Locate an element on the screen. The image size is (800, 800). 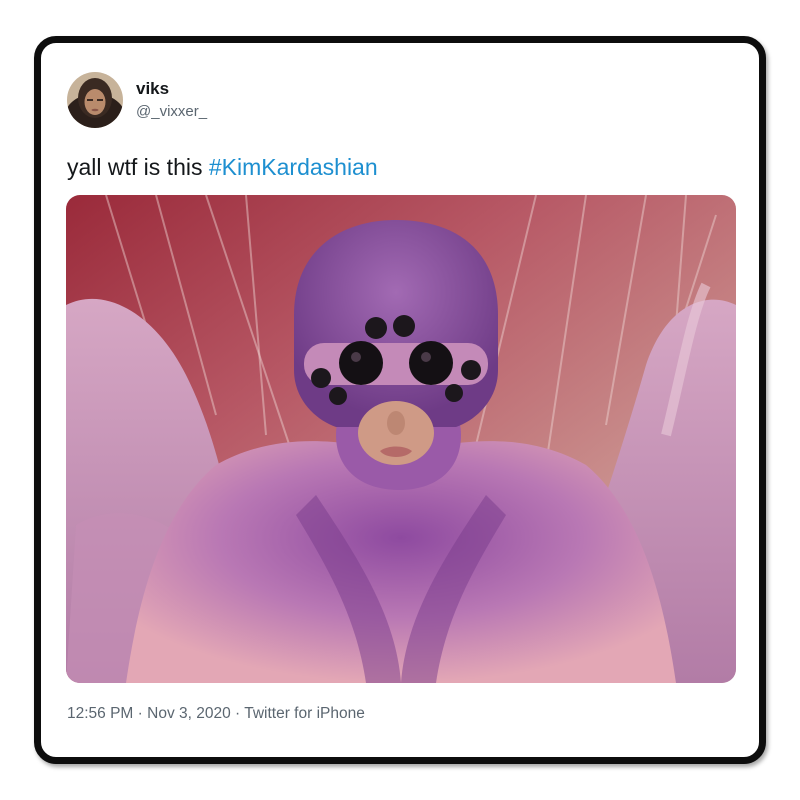
tweet-text: yall wtf is this #KimKardashian is located at coordinates (222, 167).